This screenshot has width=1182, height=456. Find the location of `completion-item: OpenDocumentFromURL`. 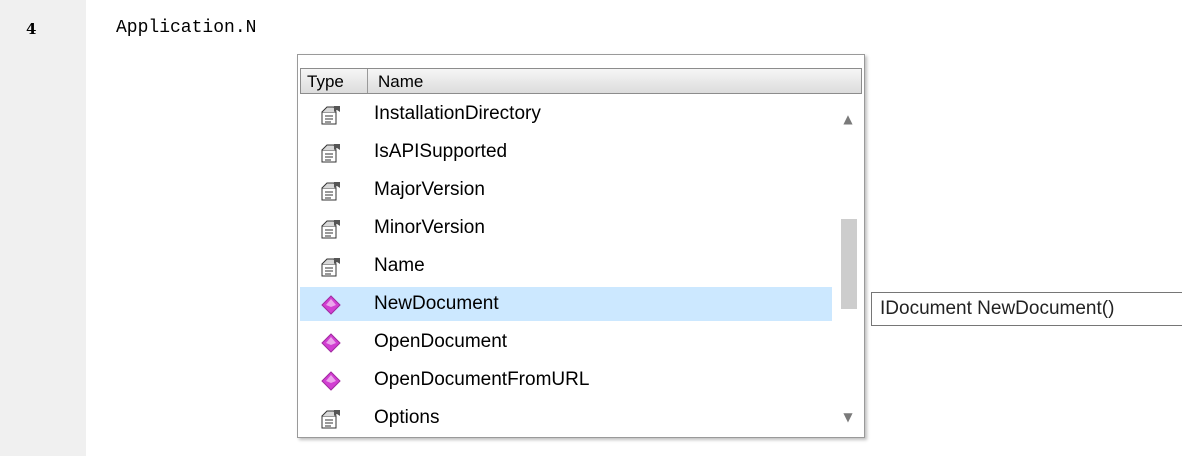

completion-item: OpenDocumentFromURL is located at coordinates (566, 380).